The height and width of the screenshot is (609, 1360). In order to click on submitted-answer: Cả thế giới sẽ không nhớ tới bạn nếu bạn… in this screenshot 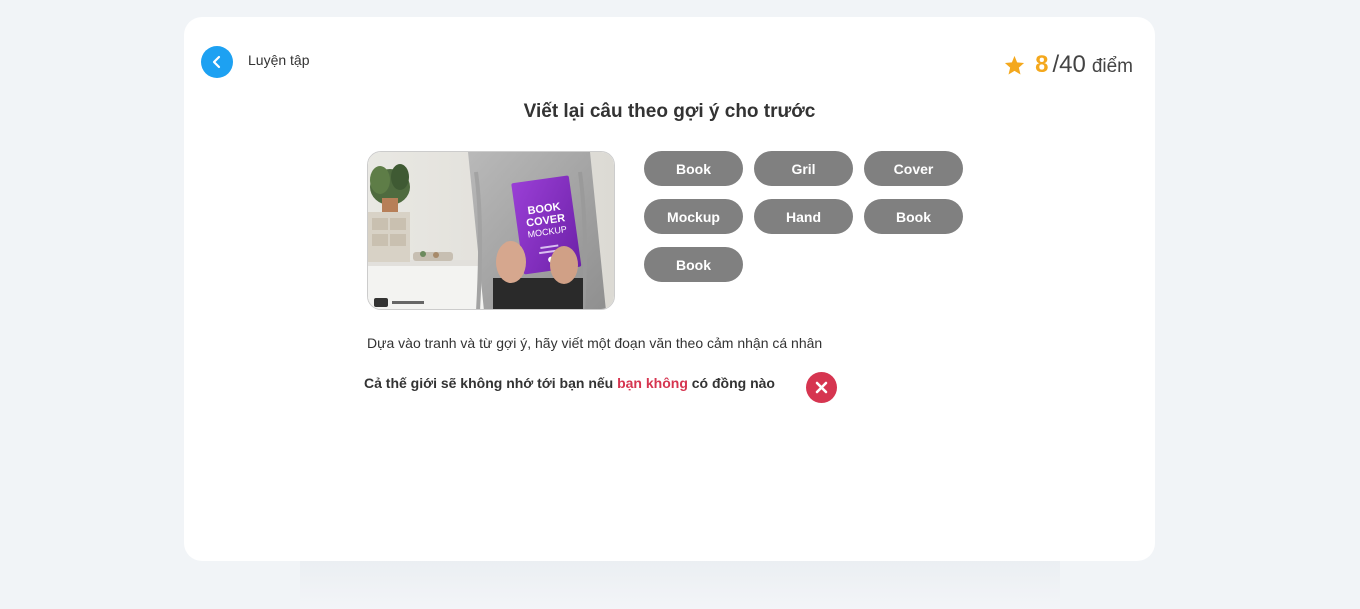, I will do `click(569, 383)`.